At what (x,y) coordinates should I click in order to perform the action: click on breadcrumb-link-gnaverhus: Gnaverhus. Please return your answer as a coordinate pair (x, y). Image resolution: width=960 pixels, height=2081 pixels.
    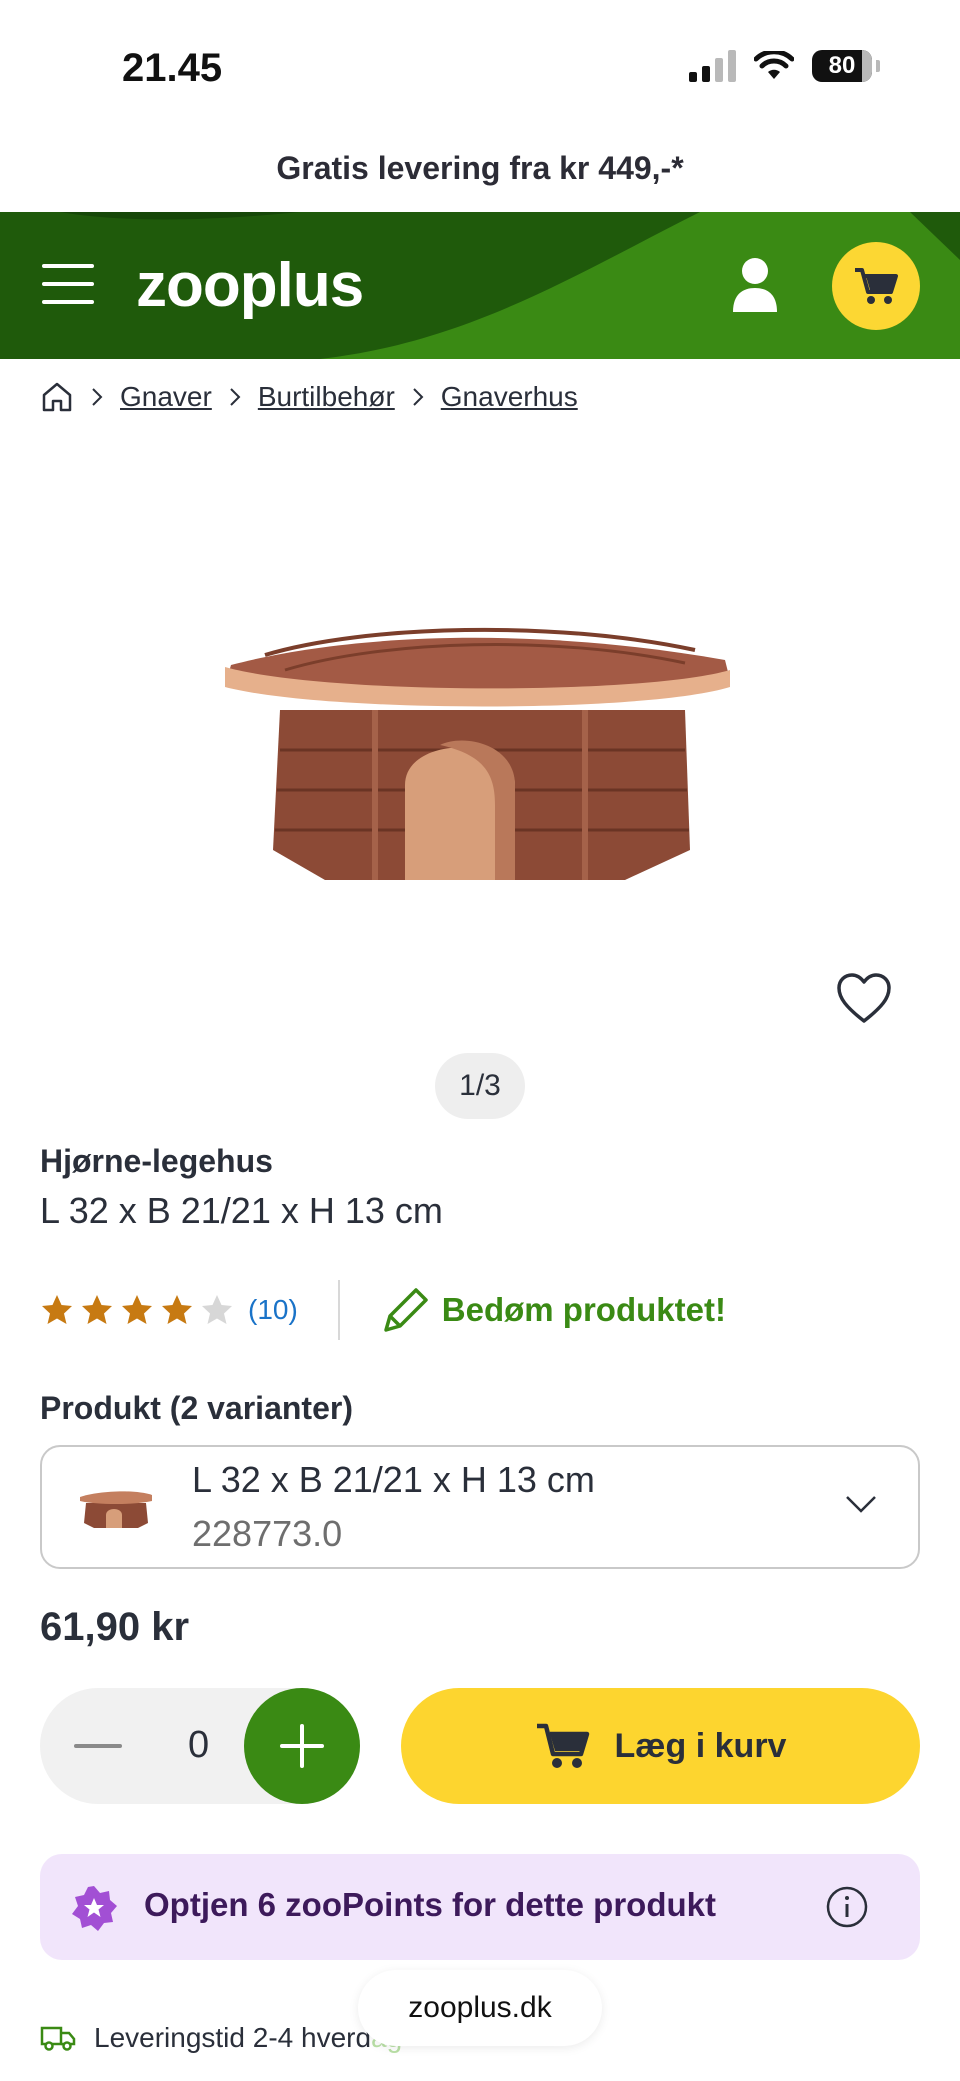
    Looking at the image, I should click on (509, 397).